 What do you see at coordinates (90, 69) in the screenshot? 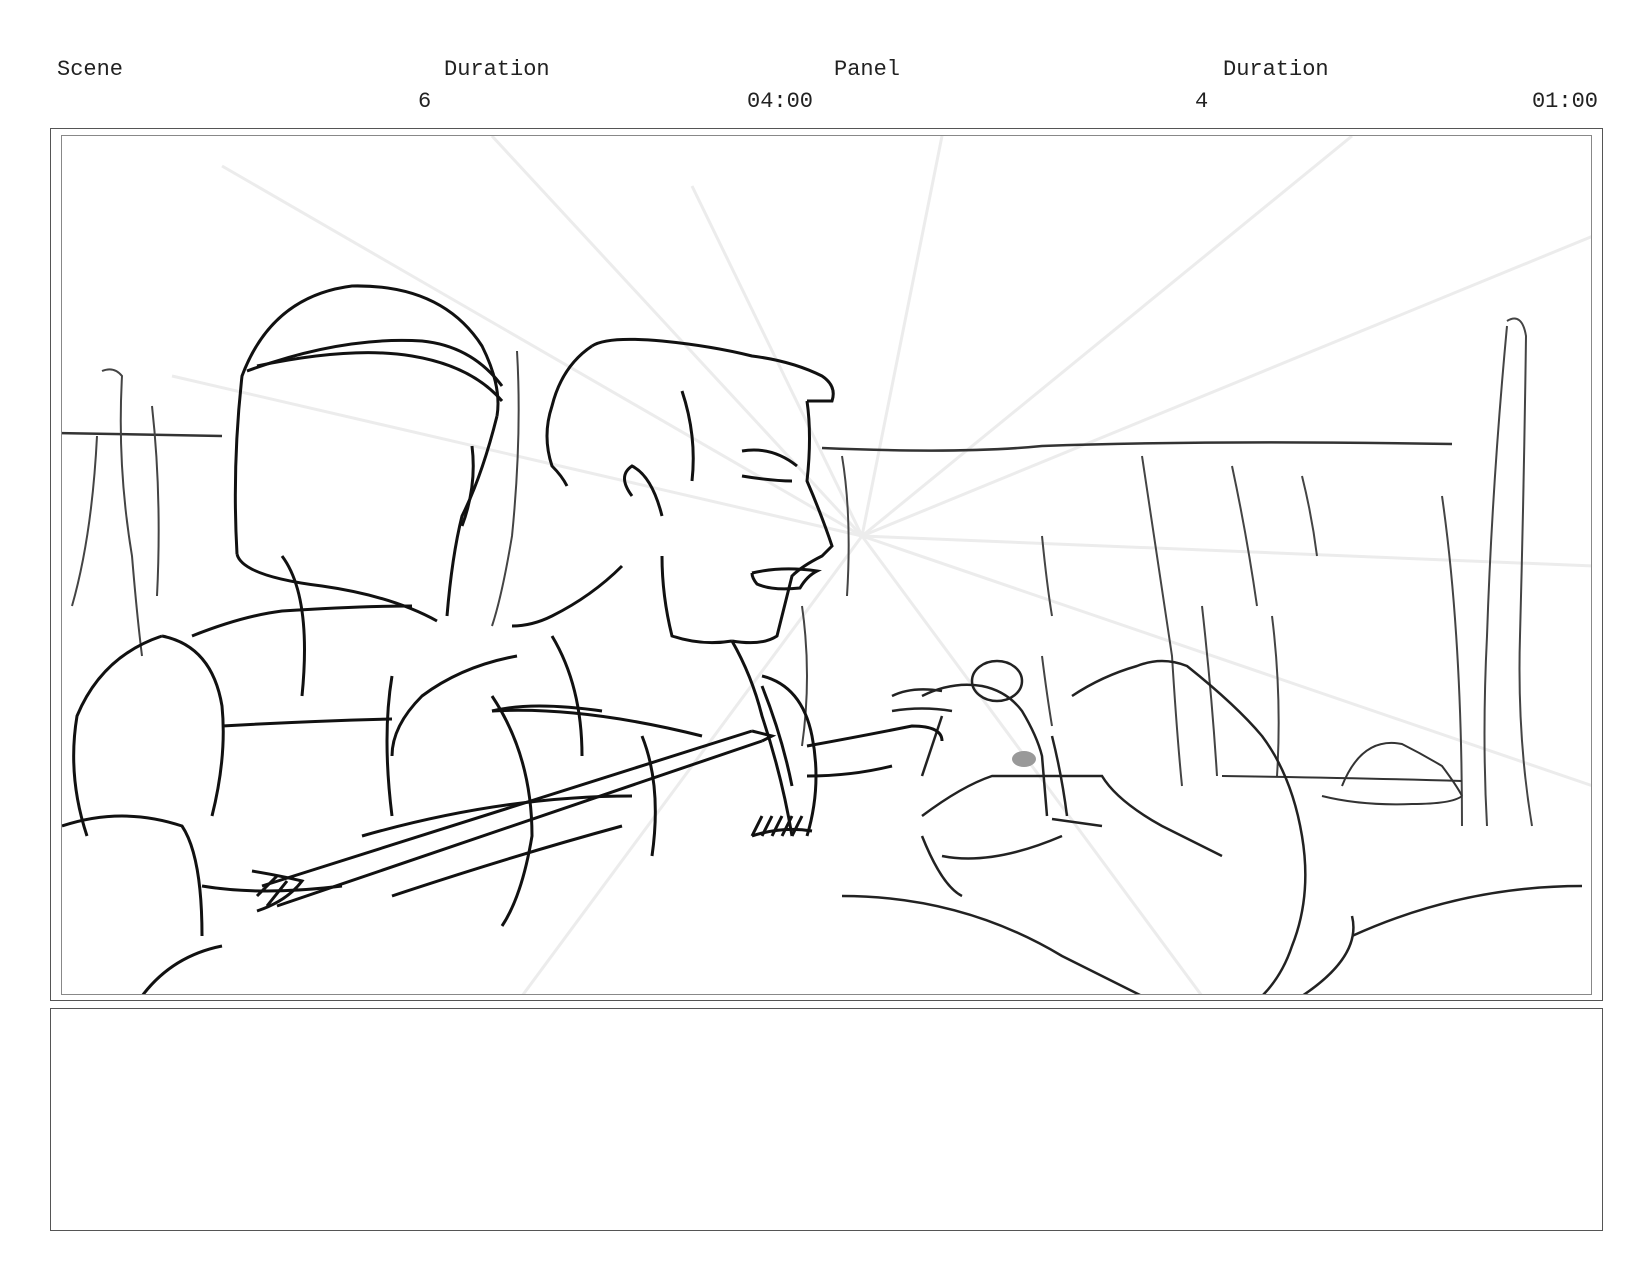
I see `scene-label: Scene` at bounding box center [90, 69].